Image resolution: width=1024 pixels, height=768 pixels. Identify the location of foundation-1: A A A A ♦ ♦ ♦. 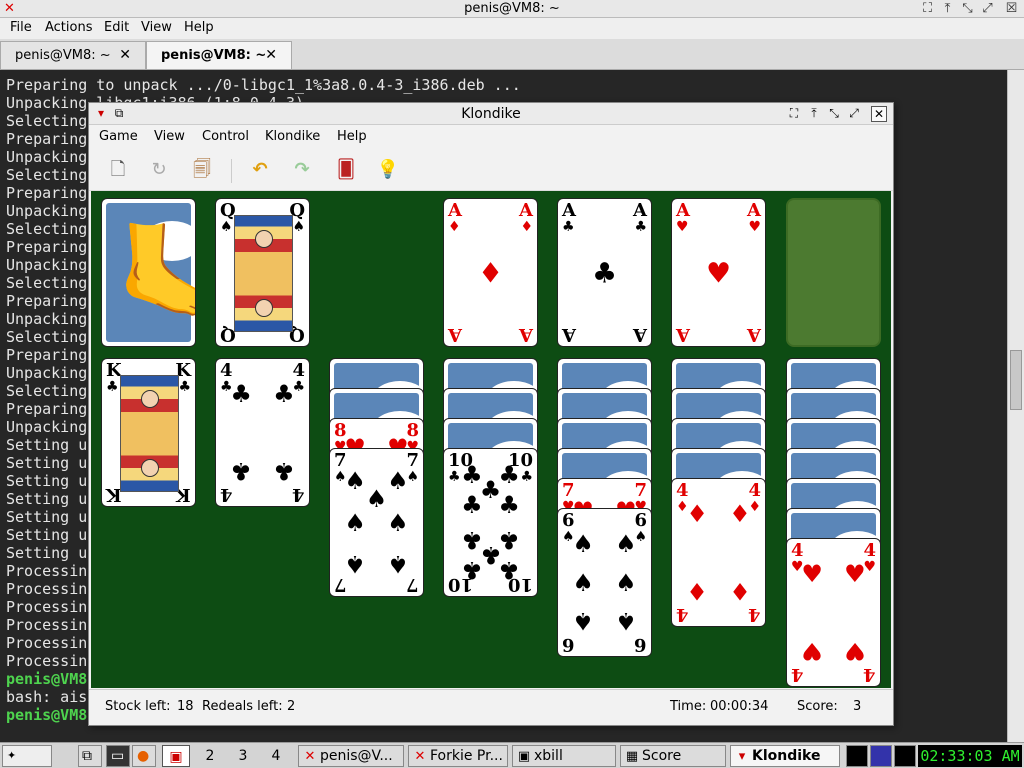
(490, 272).